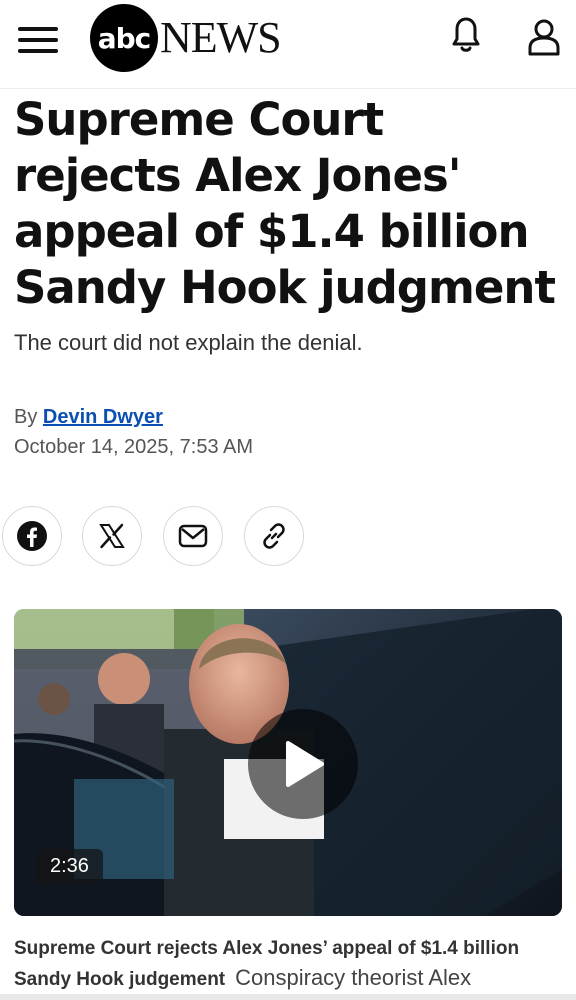  I want to click on bottom-edge, so click(288, 997).